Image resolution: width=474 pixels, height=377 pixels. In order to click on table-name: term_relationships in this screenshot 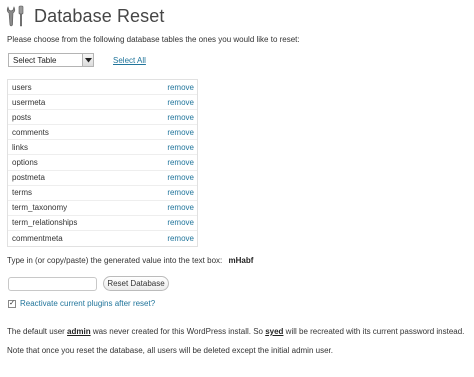, I will do `click(45, 223)`.